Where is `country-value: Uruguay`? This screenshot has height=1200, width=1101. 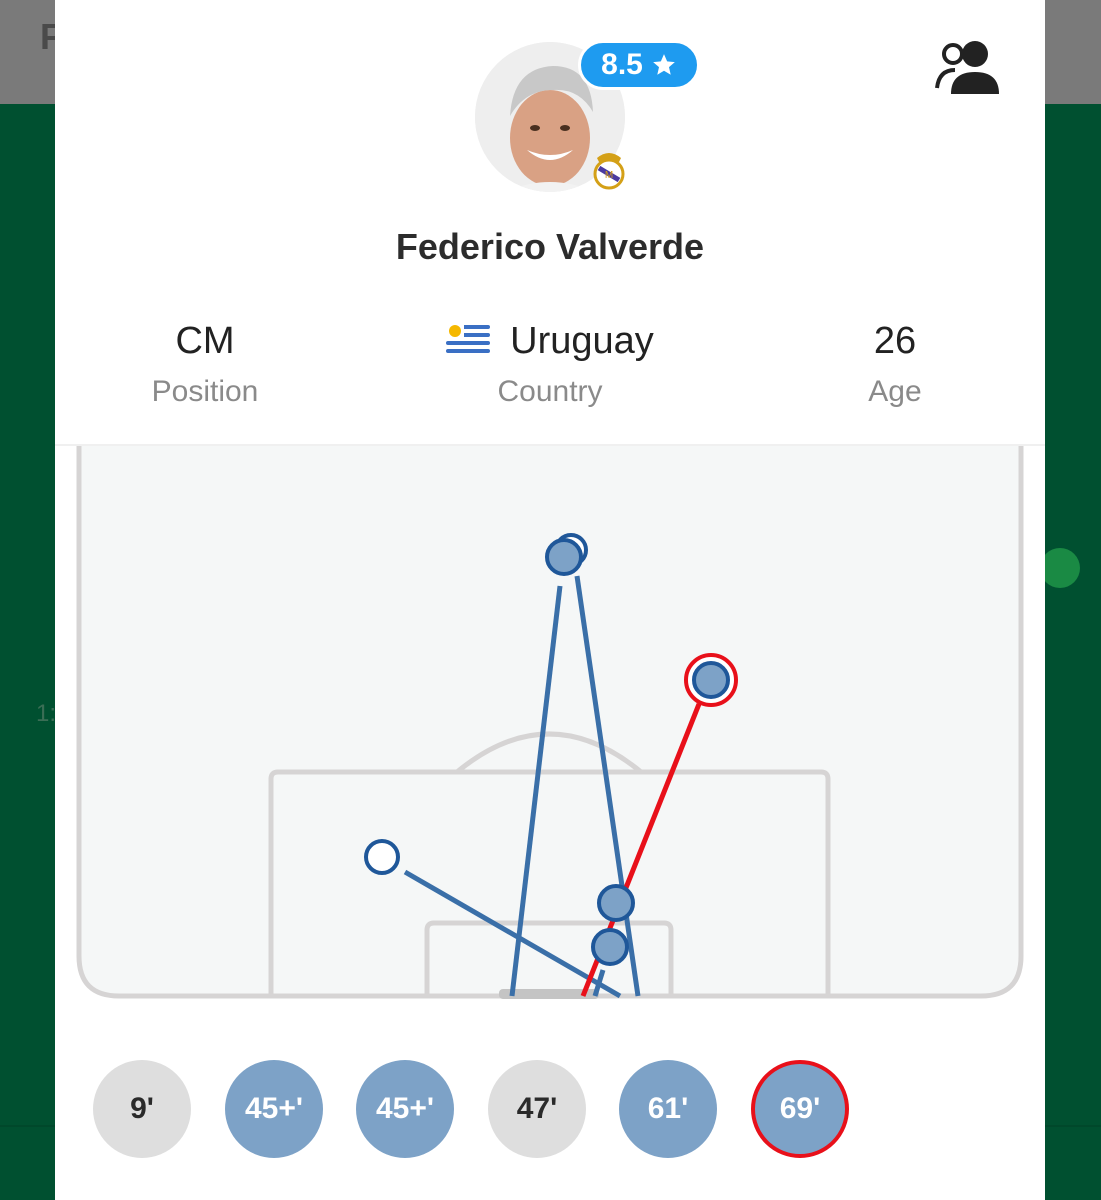
country-value: Uruguay is located at coordinates (582, 341).